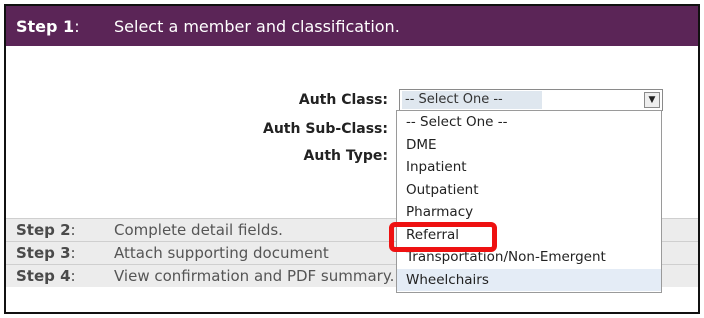 The height and width of the screenshot is (318, 704). I want to click on dropdown-option-select-one: -- Select One --, so click(529, 122).